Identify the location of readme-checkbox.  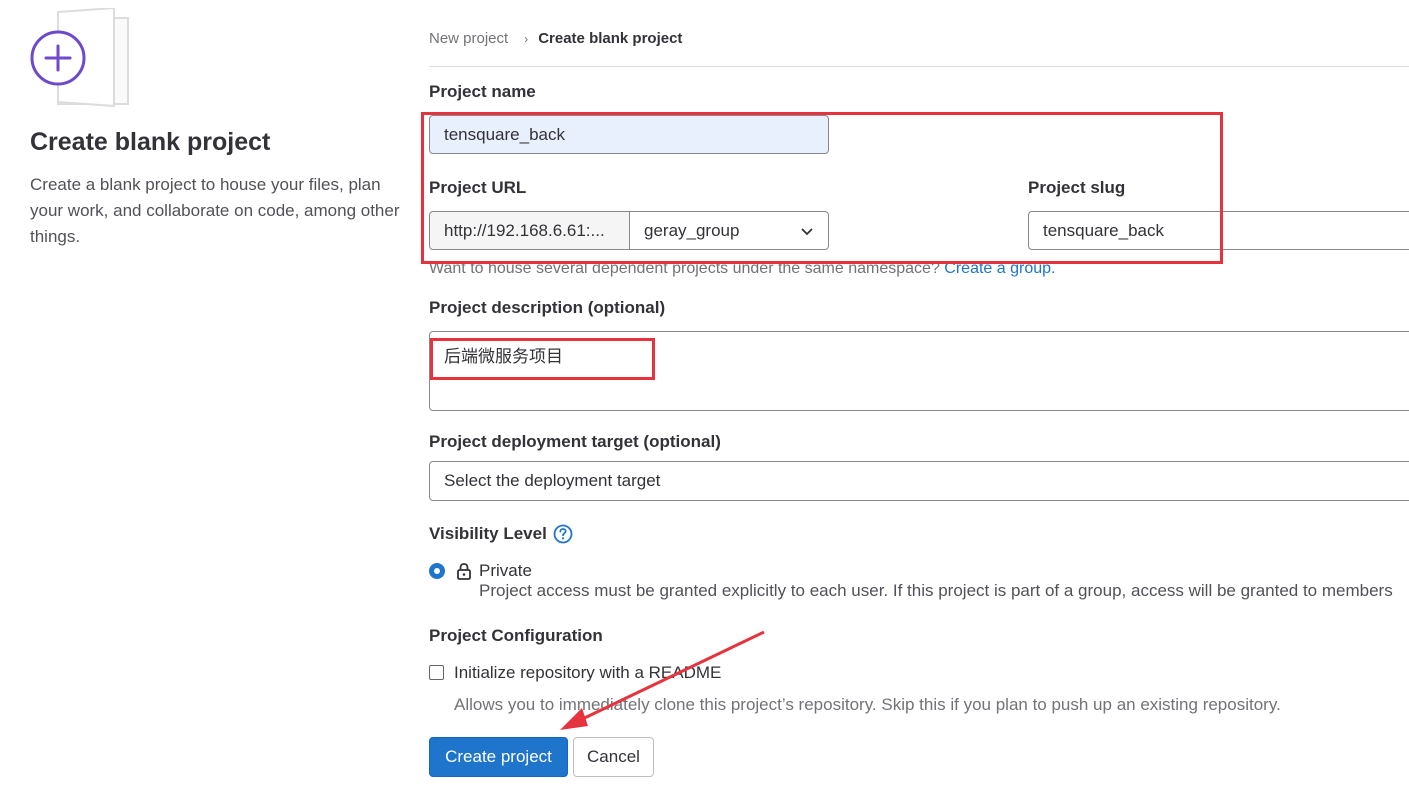
(436, 672).